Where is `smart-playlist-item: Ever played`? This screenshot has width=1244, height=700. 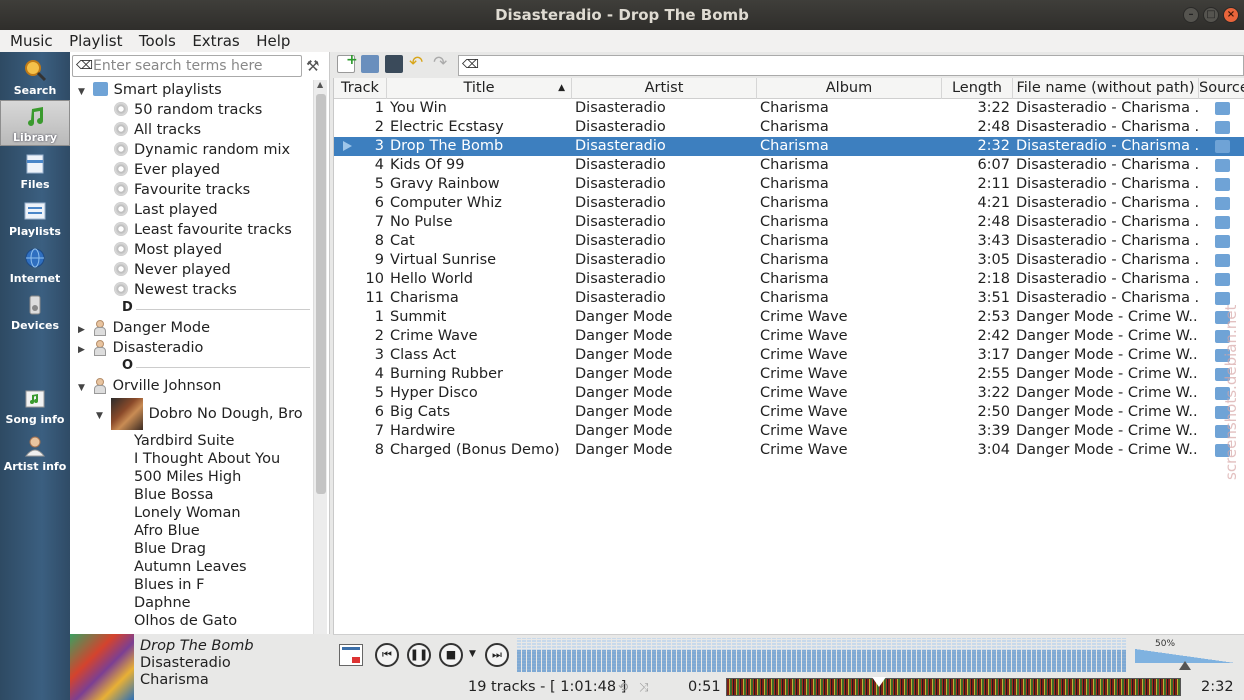
smart-playlist-item: Ever played is located at coordinates (167, 170).